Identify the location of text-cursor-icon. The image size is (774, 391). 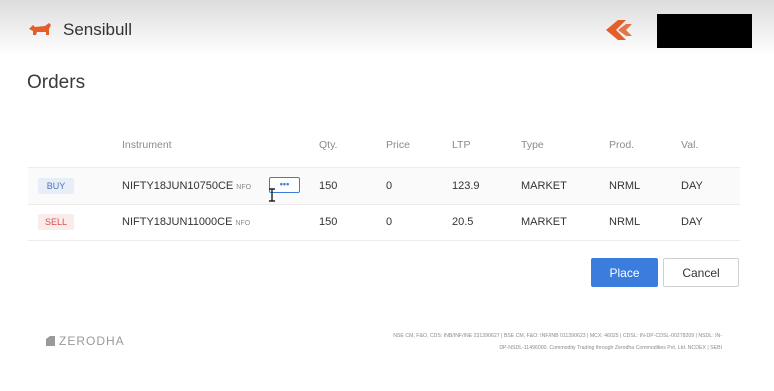
(272, 195).